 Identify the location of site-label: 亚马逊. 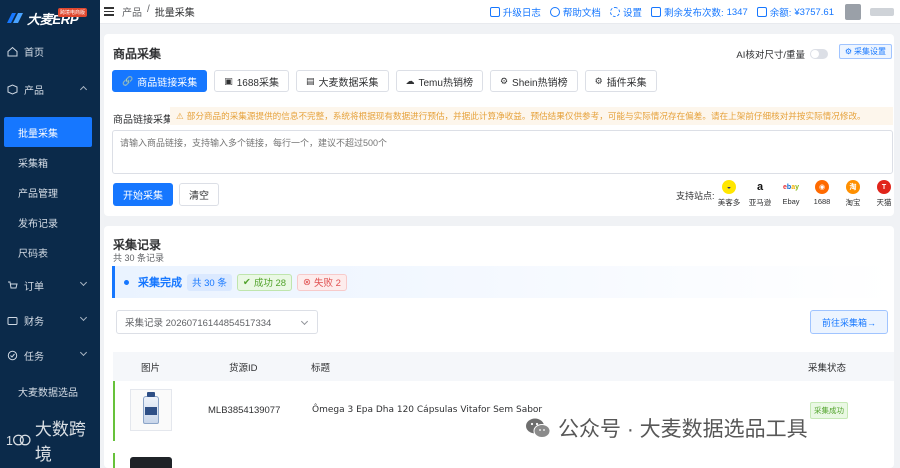
(760, 202).